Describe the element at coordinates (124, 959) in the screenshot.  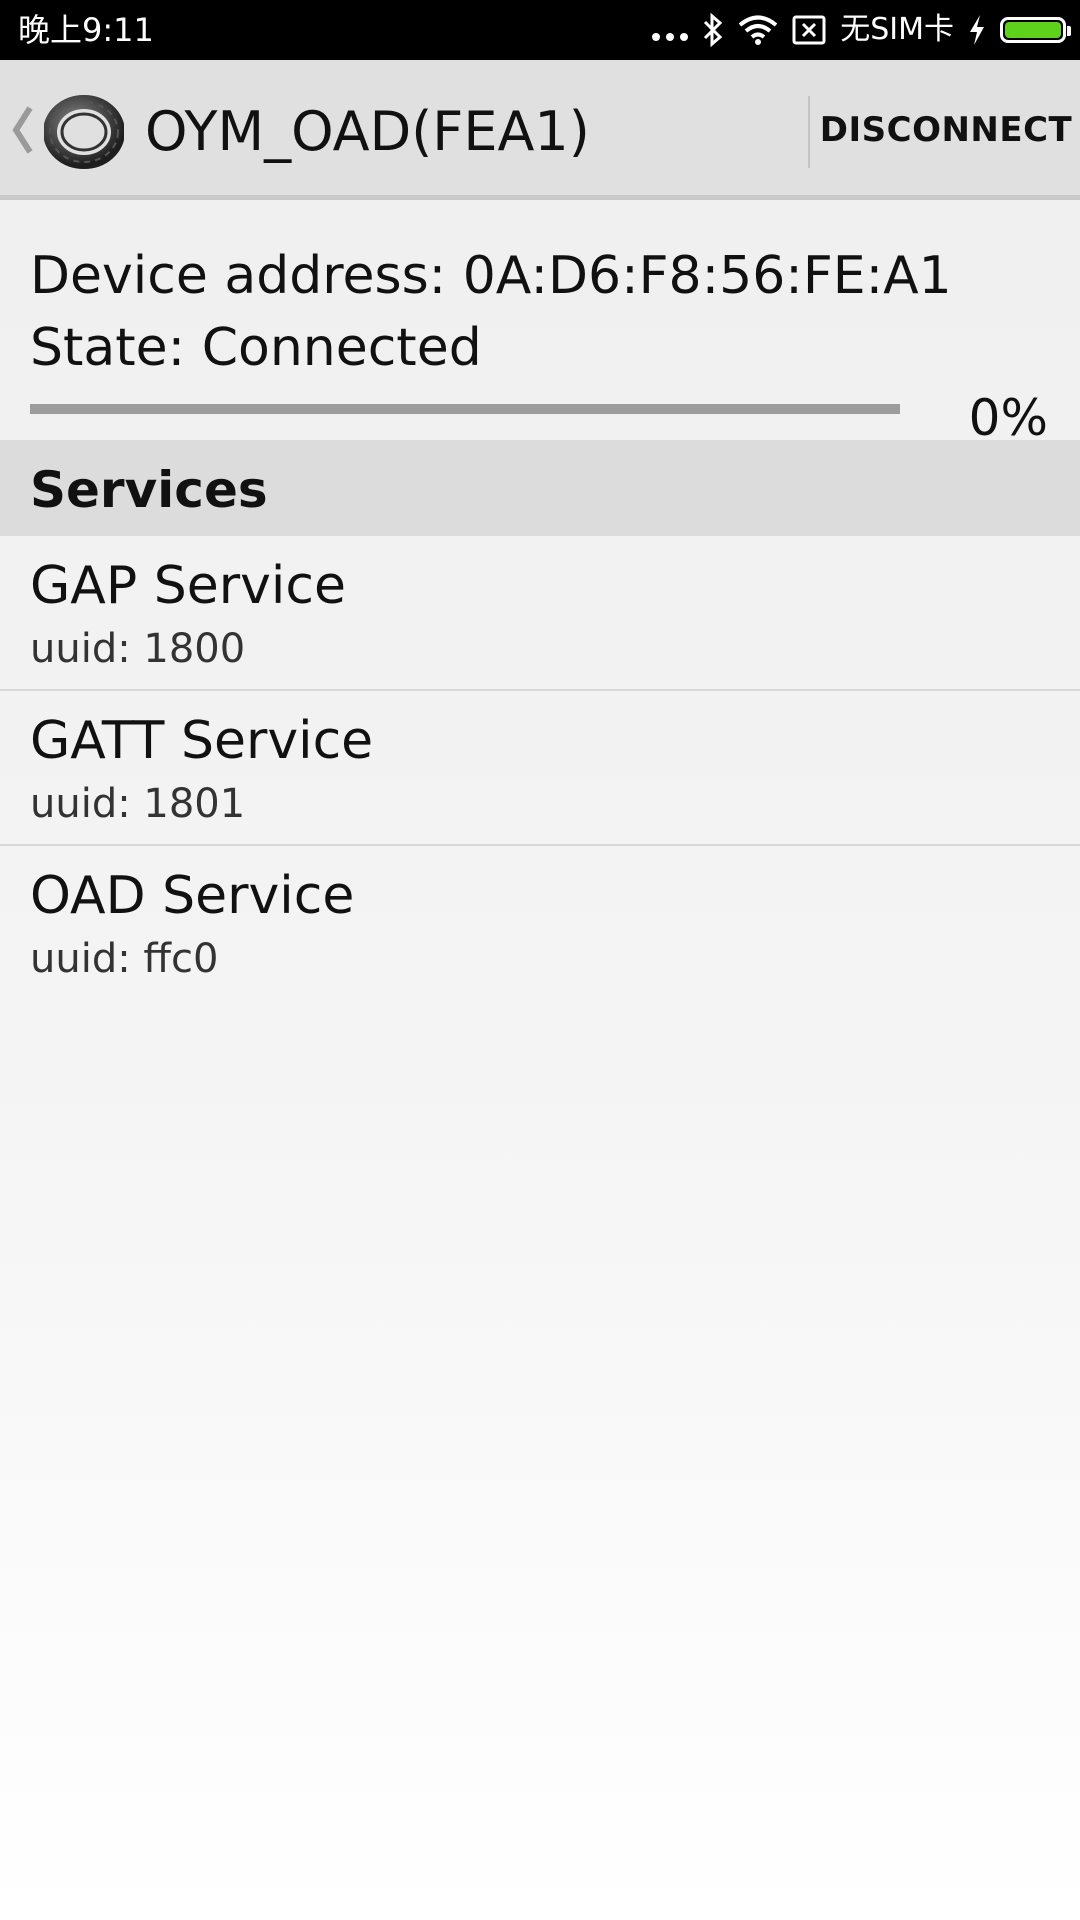
I see `service-uuid: uuid: ffc0` at that location.